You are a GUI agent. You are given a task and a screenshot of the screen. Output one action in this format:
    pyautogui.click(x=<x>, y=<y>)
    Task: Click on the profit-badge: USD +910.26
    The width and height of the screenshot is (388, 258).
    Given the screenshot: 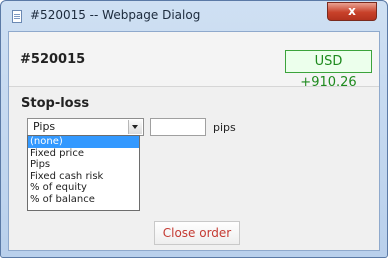 What is the action you would take?
    pyautogui.click(x=328, y=70)
    